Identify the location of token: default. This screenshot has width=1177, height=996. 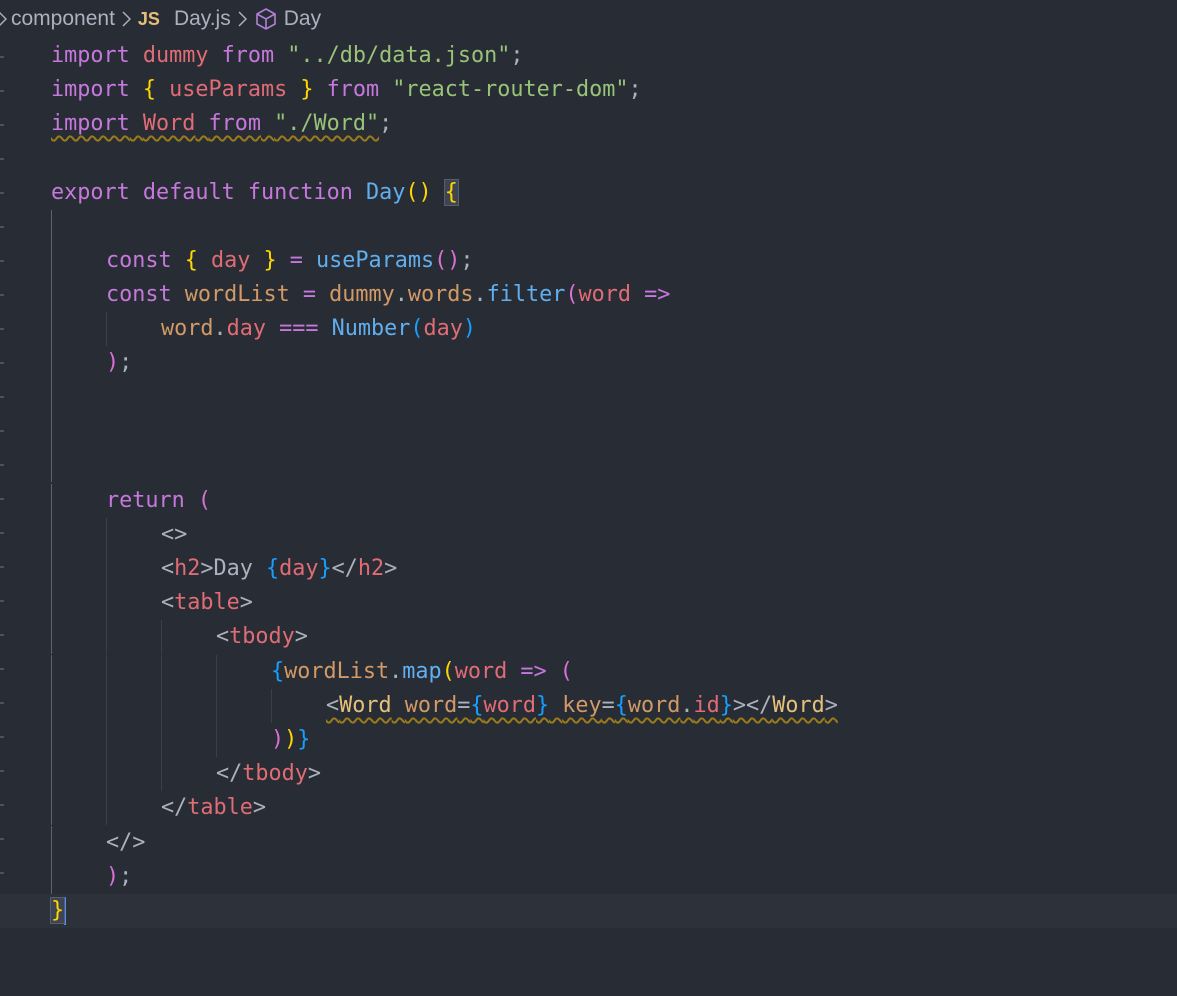
(188, 192).